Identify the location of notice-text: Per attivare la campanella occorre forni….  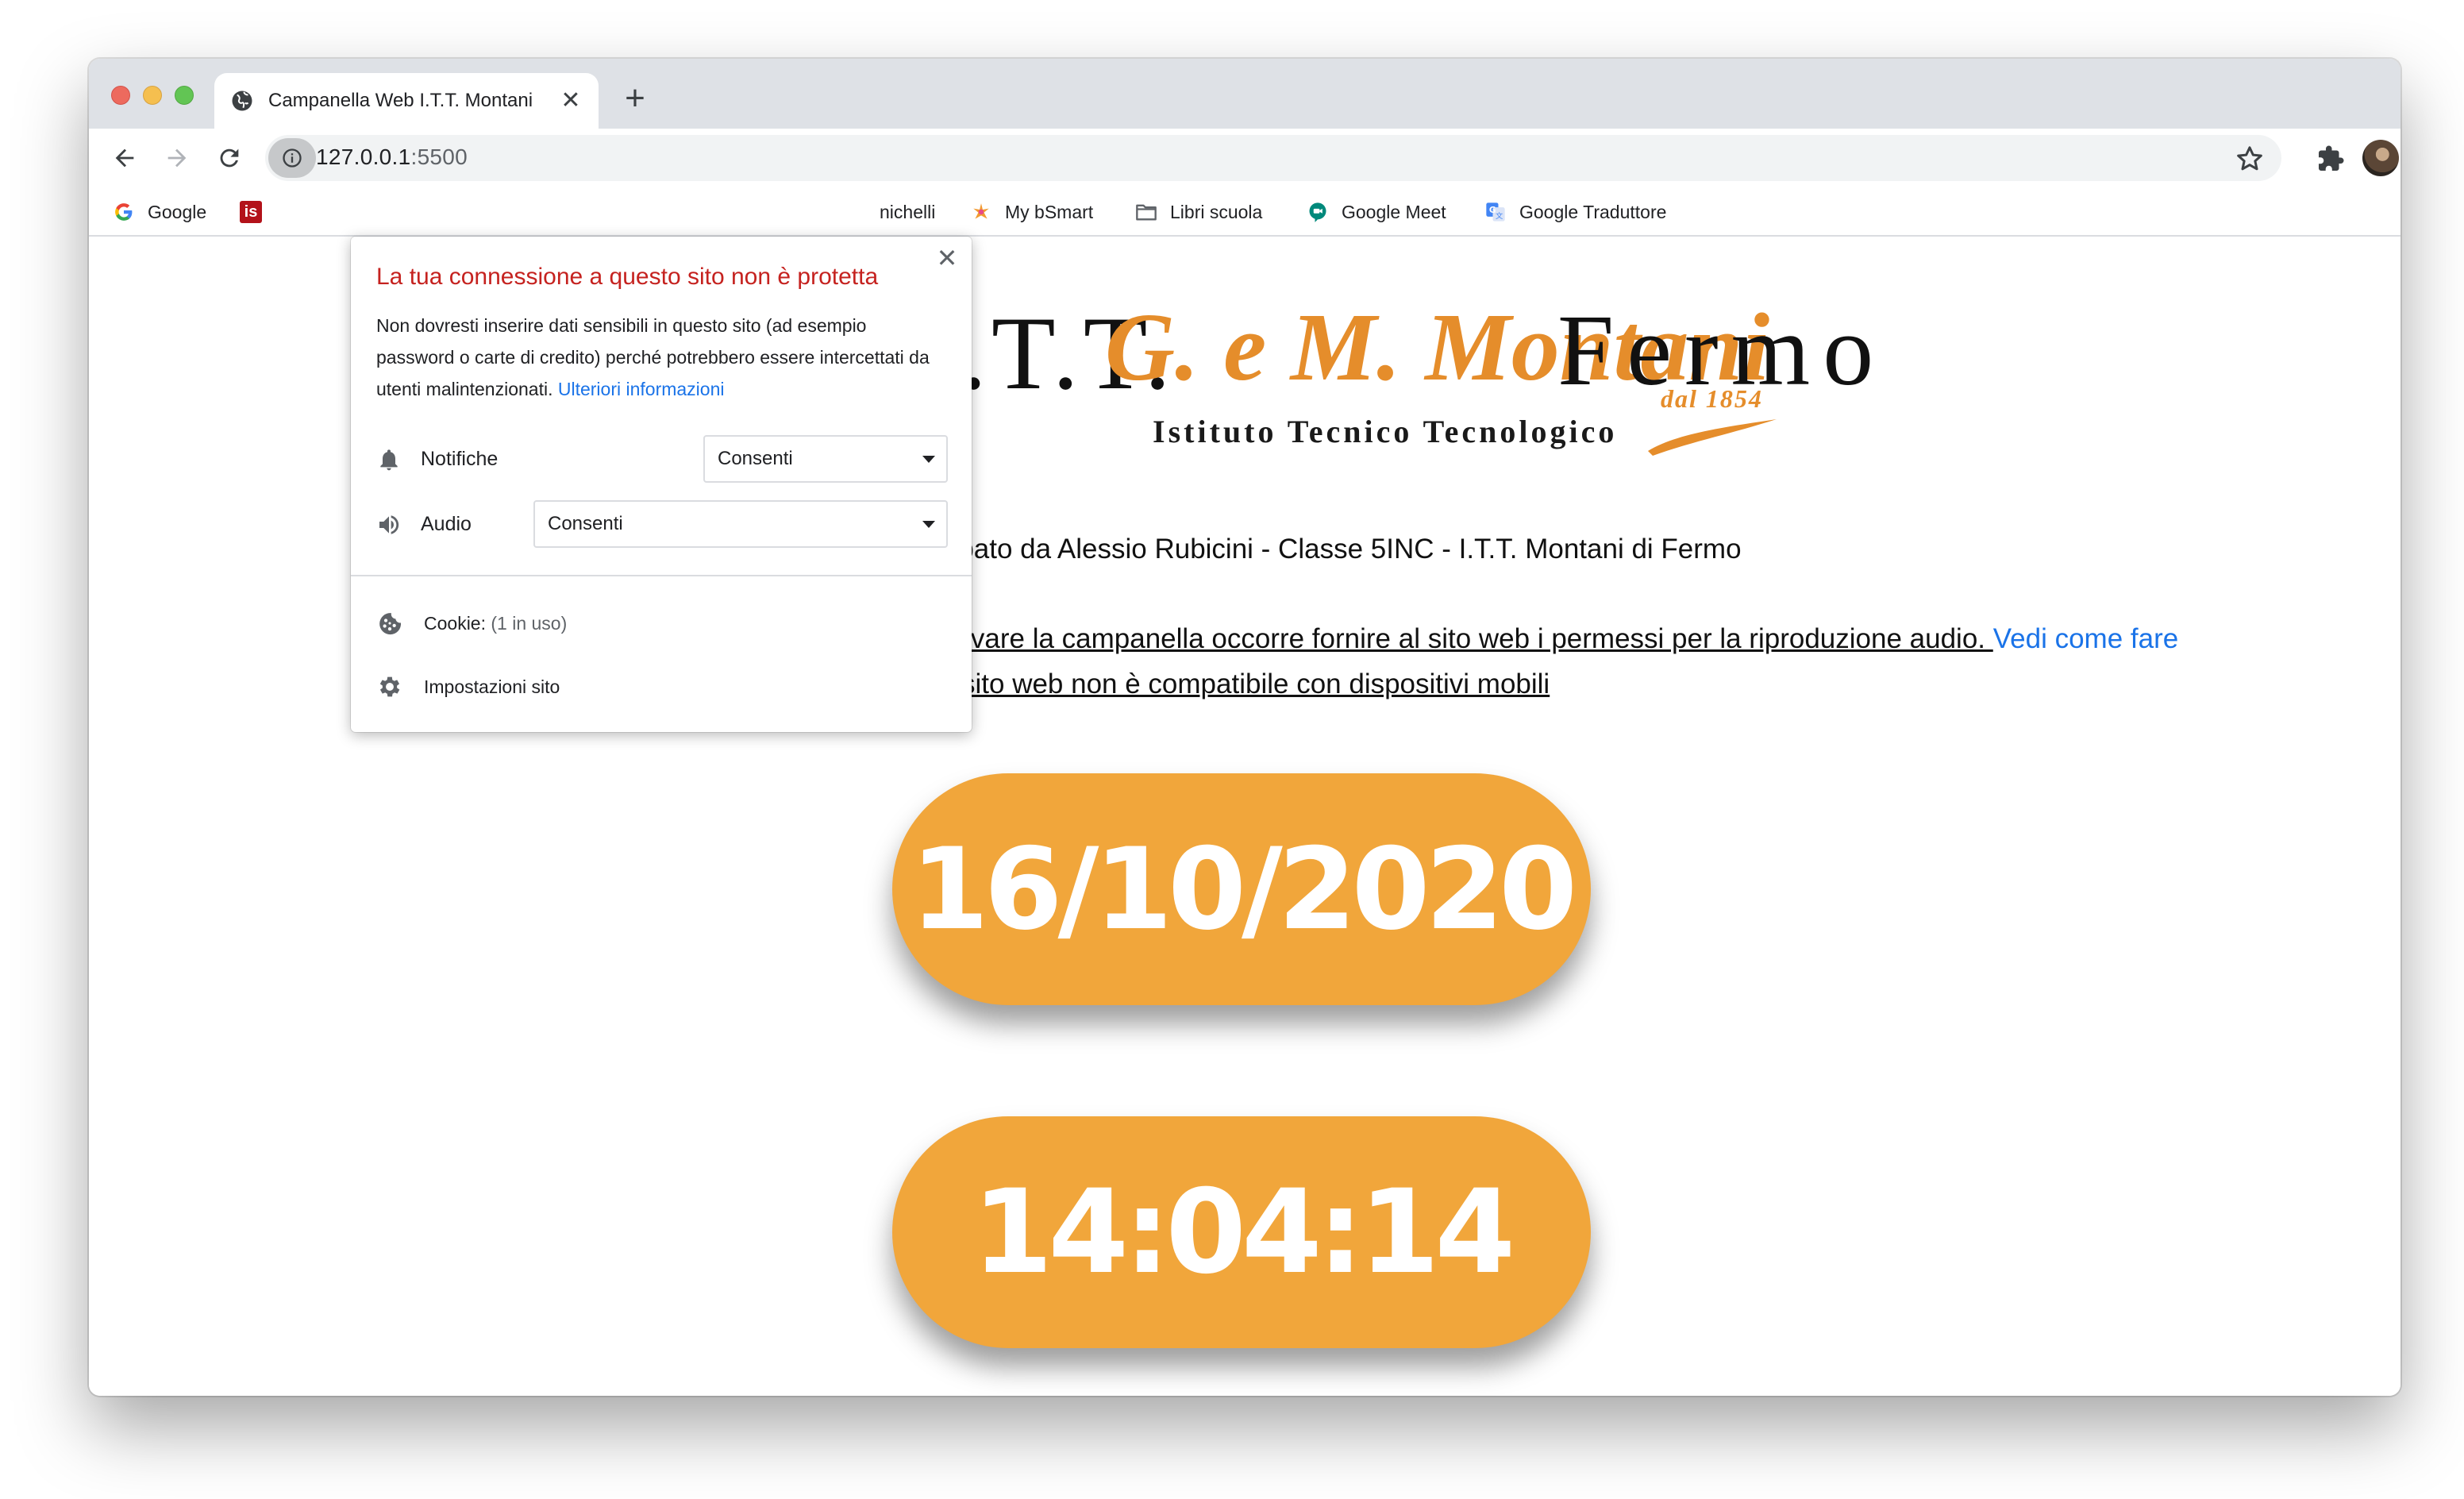
(1438, 638).